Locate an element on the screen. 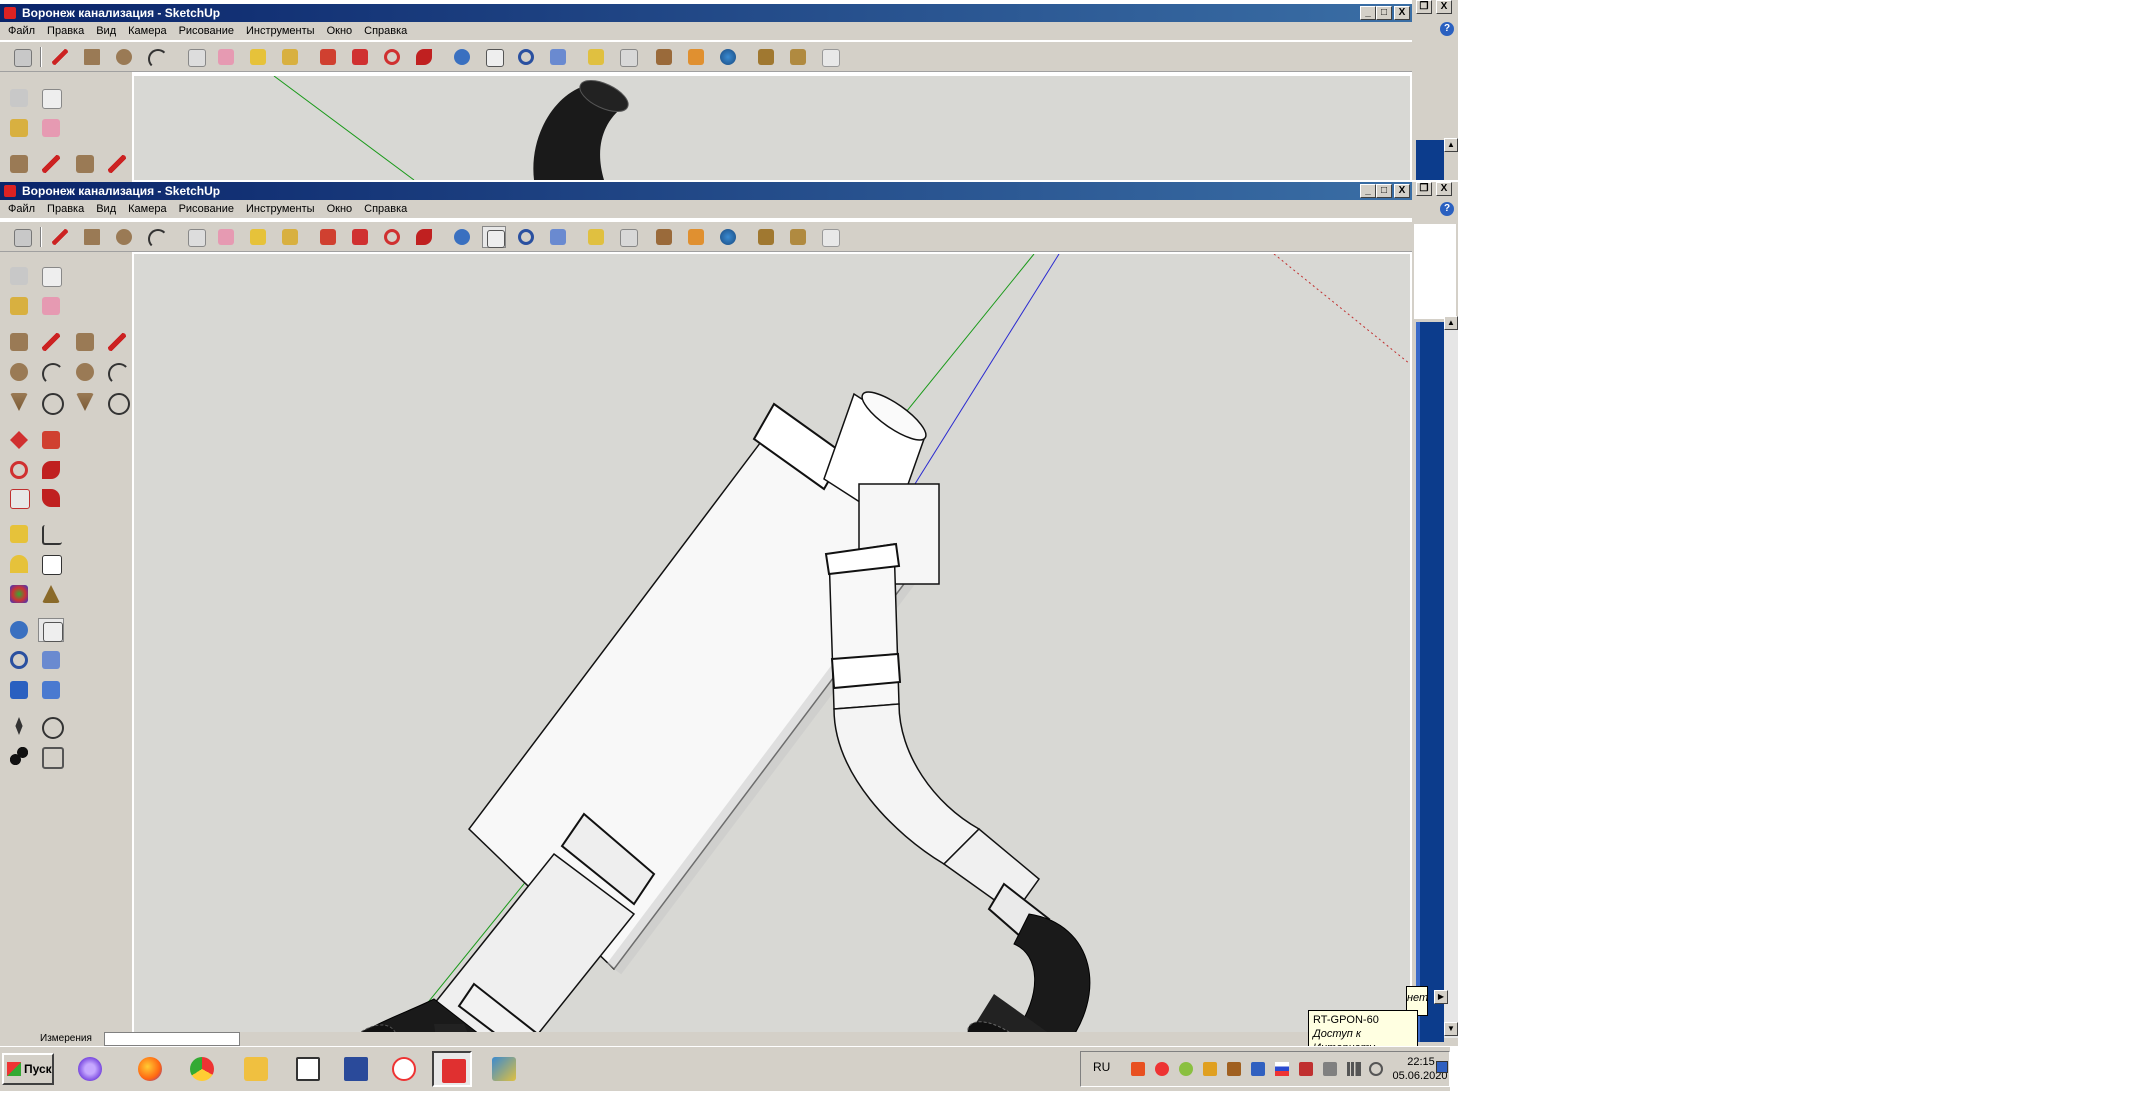 The height and width of the screenshot is (1096, 2144). calendar-icon is located at coordinates (308, 1069).